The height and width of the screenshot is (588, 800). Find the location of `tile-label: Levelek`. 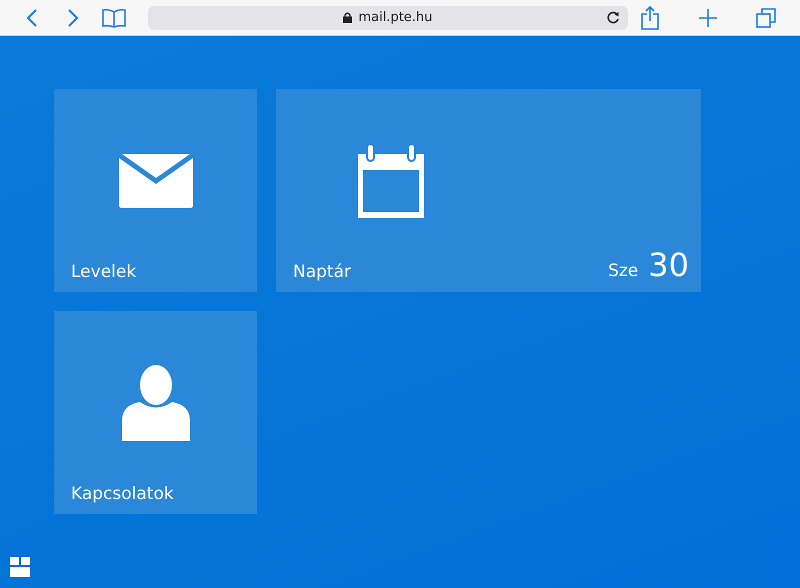

tile-label: Levelek is located at coordinates (103, 272).